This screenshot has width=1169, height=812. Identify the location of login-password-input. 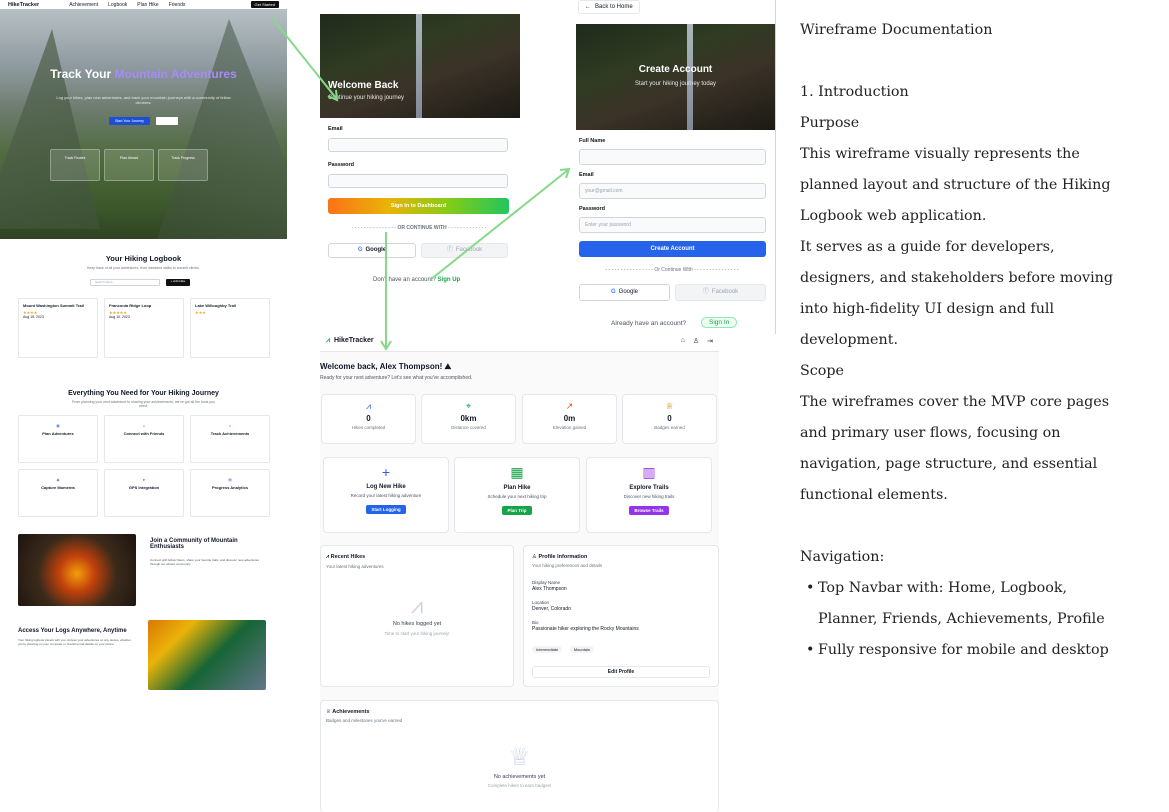
(418, 181).